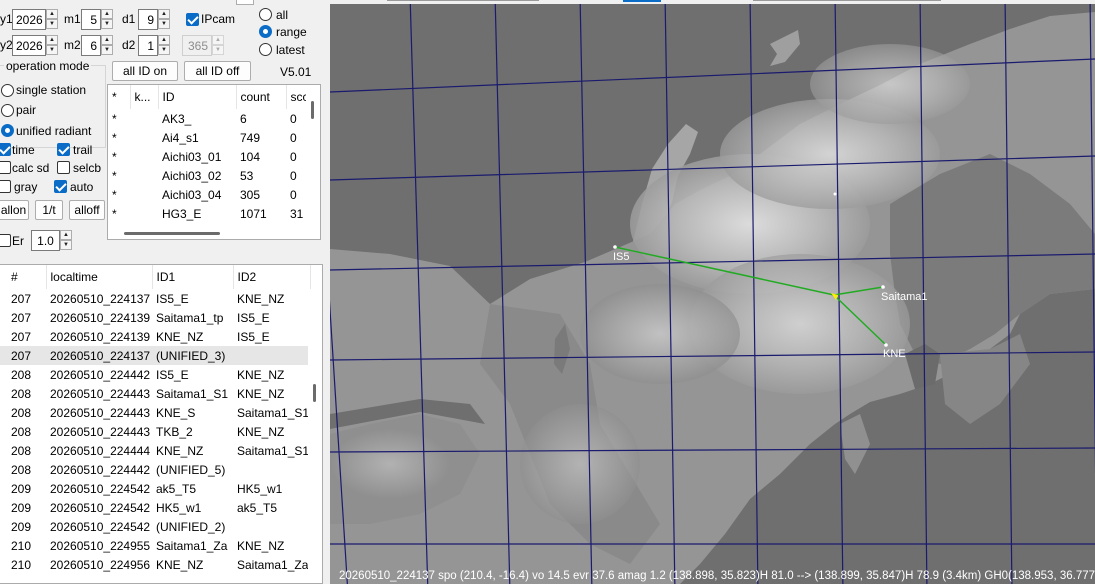  Describe the element at coordinates (52, 19) in the screenshot. I see `y1-spinner: ▲ ▼` at that location.